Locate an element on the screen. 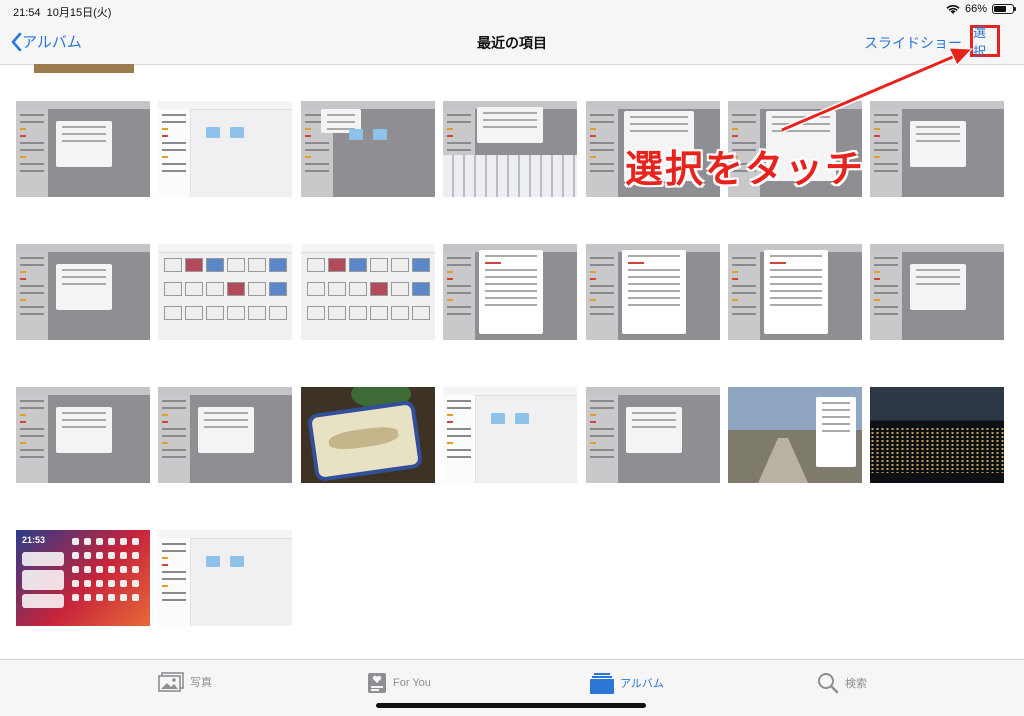 The width and height of the screenshot is (1024, 716). tab-albums-label: アルバム is located at coordinates (642, 684).